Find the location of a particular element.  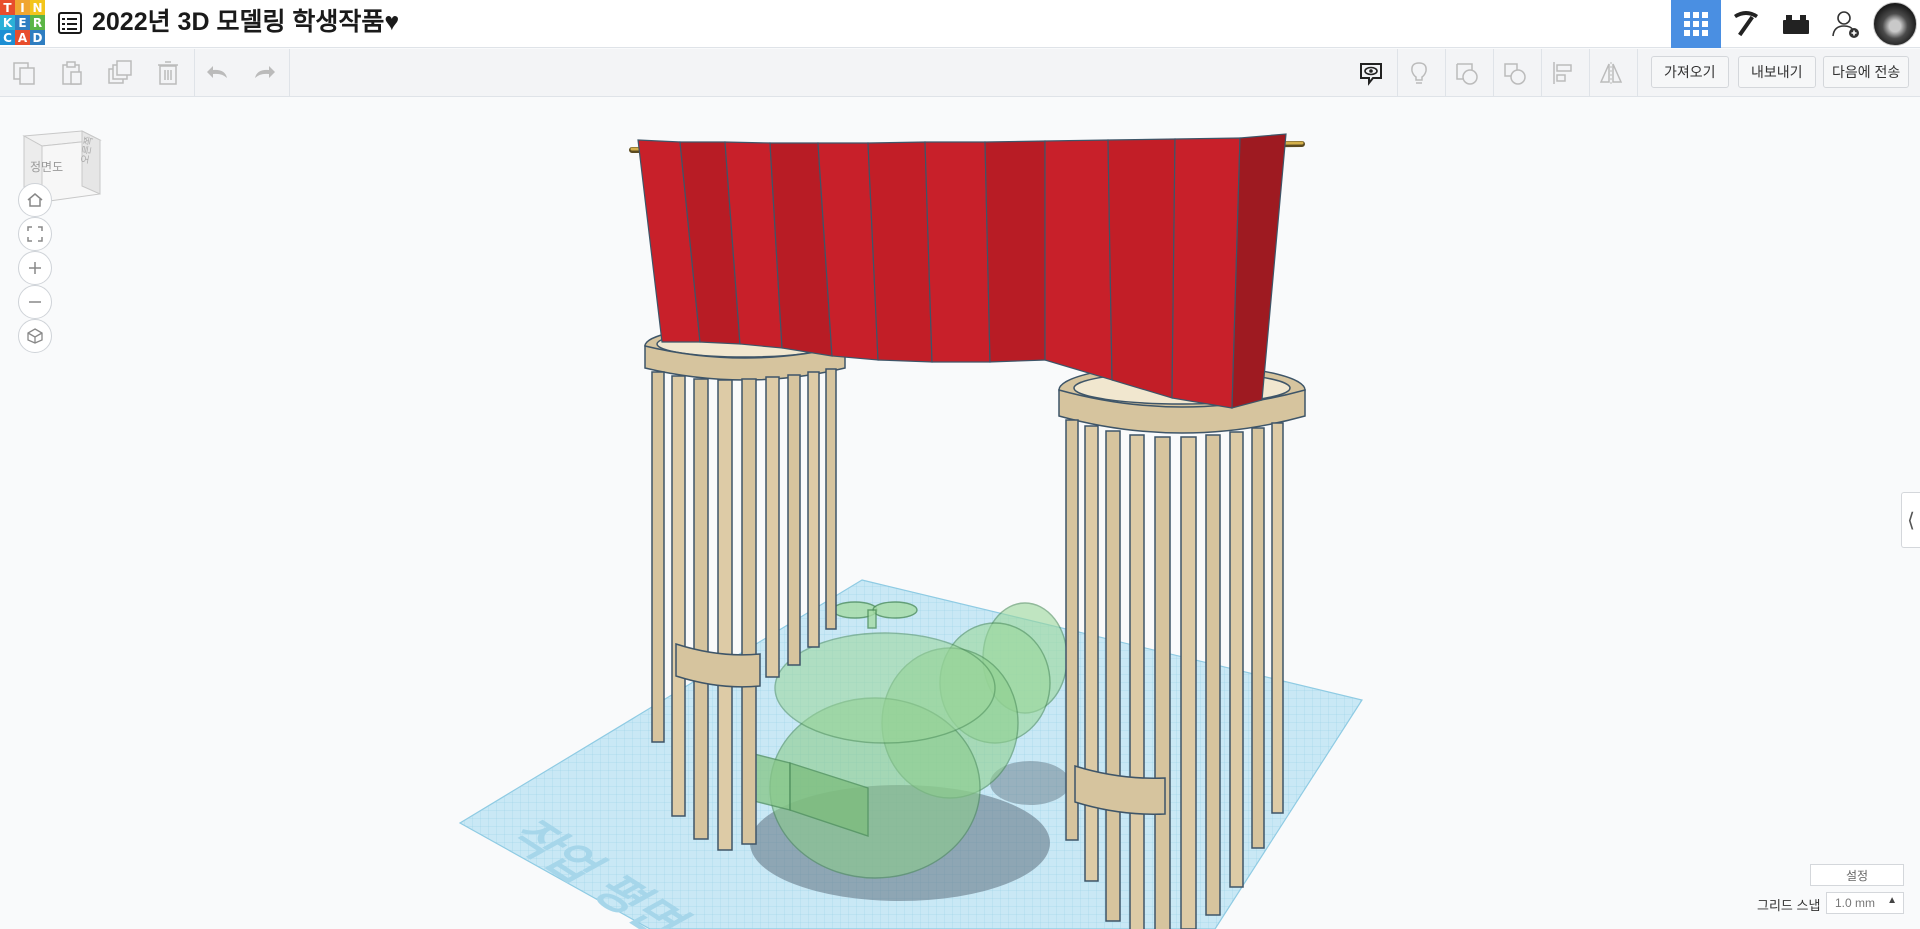

redo-icon is located at coordinates (264, 73).